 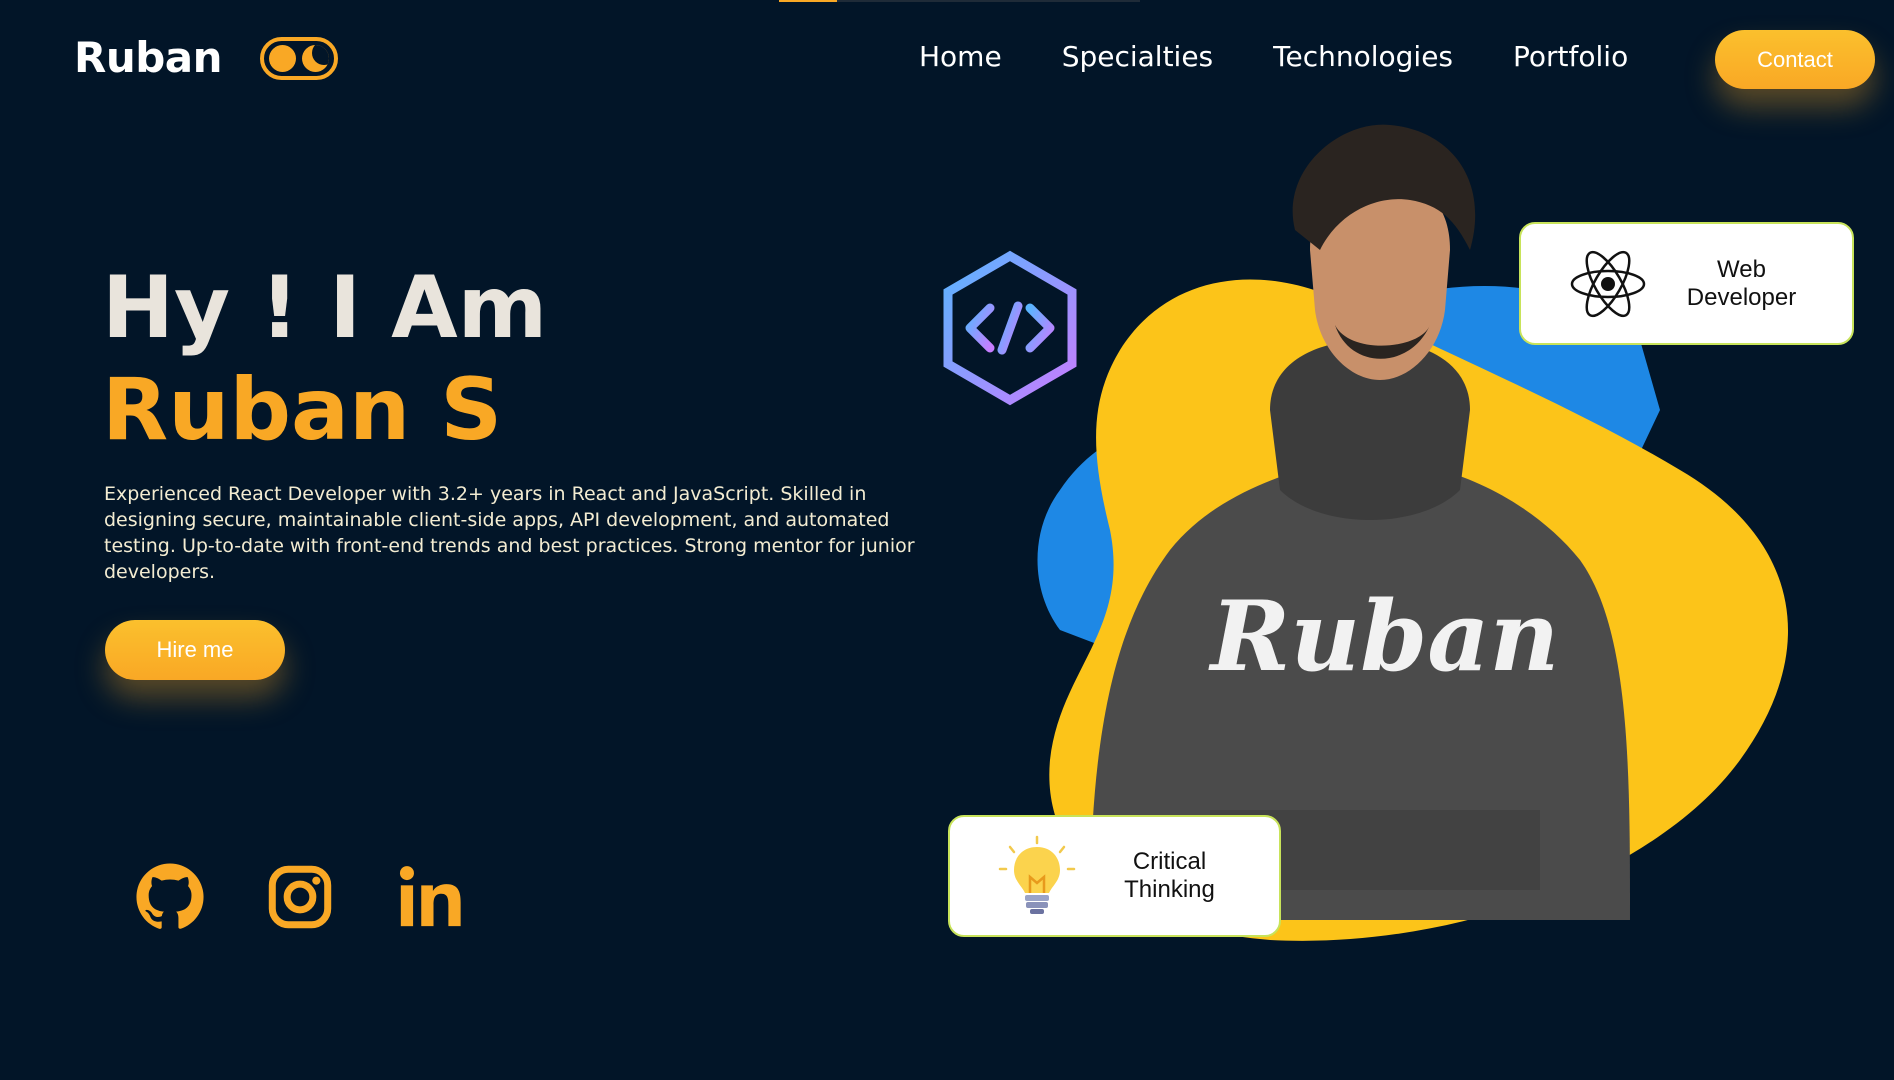 What do you see at coordinates (1608, 283) in the screenshot?
I see `react-atom-icon` at bounding box center [1608, 283].